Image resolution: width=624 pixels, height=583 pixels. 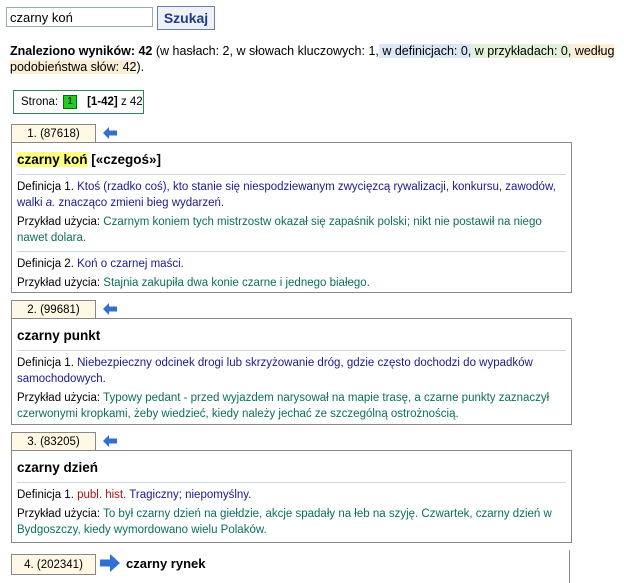 What do you see at coordinates (89, 159) in the screenshot?
I see `entry-title: czarny koń [«czegoś»]` at bounding box center [89, 159].